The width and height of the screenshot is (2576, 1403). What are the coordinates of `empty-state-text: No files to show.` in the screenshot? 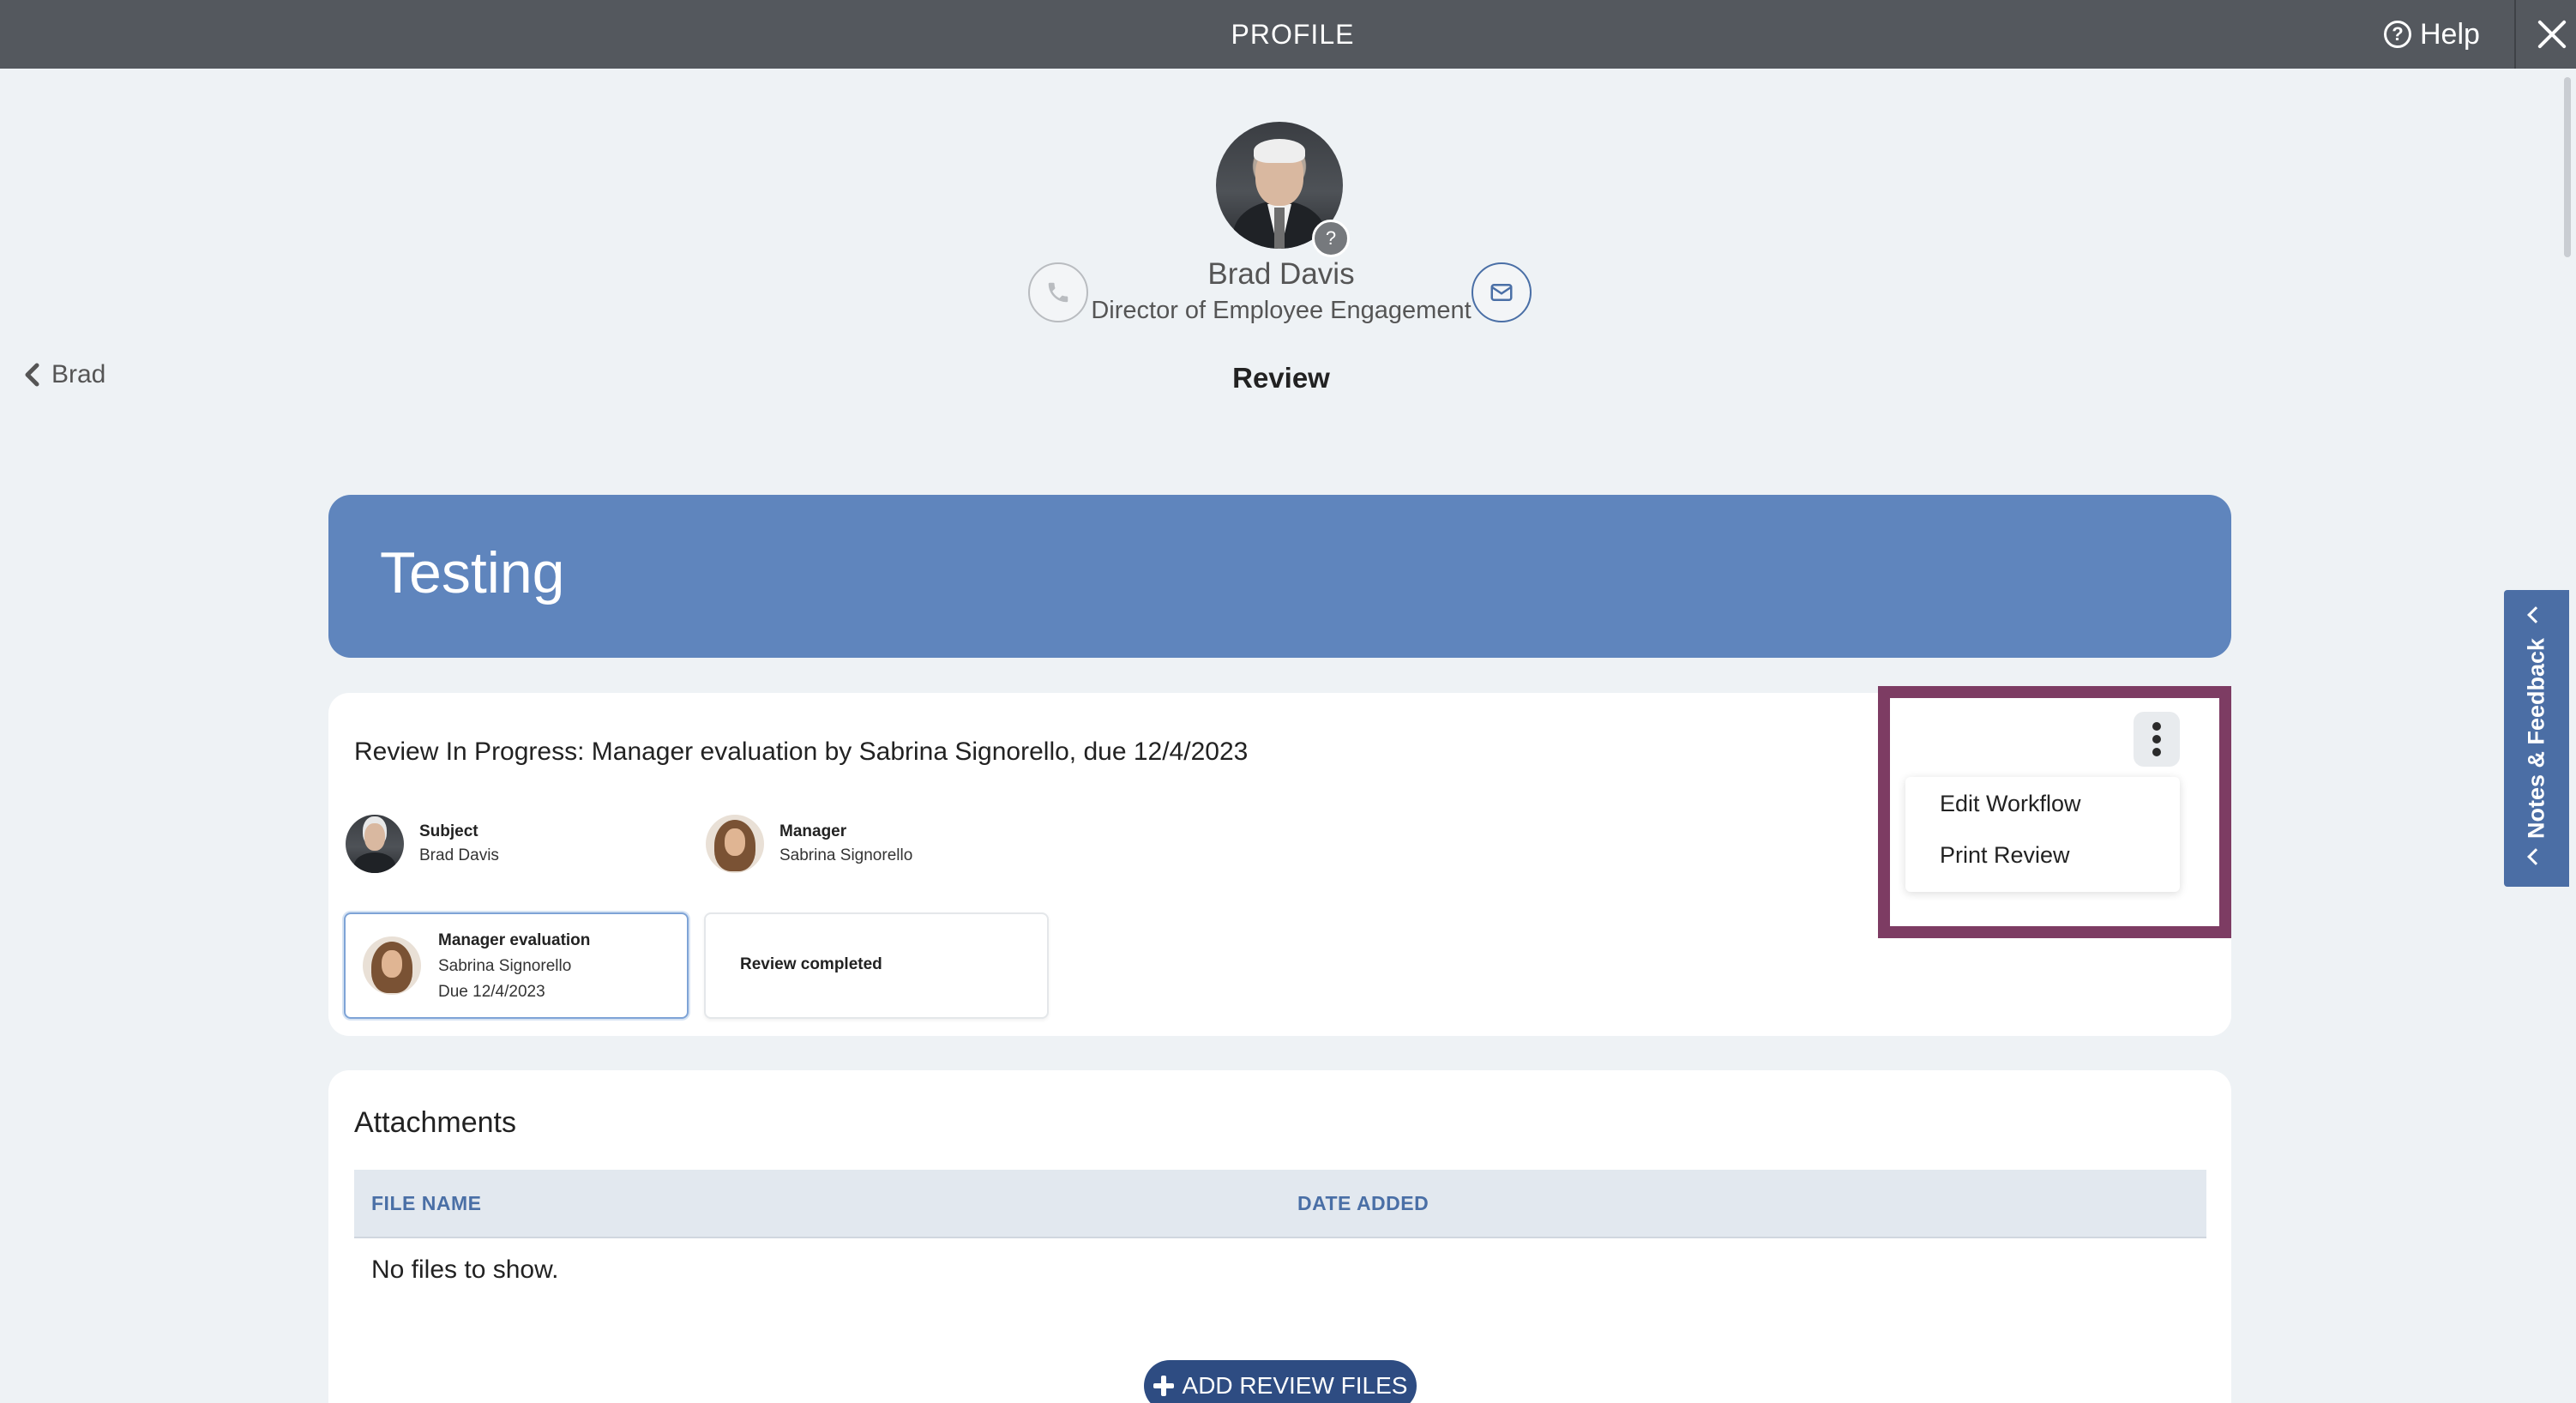 It's located at (465, 1269).